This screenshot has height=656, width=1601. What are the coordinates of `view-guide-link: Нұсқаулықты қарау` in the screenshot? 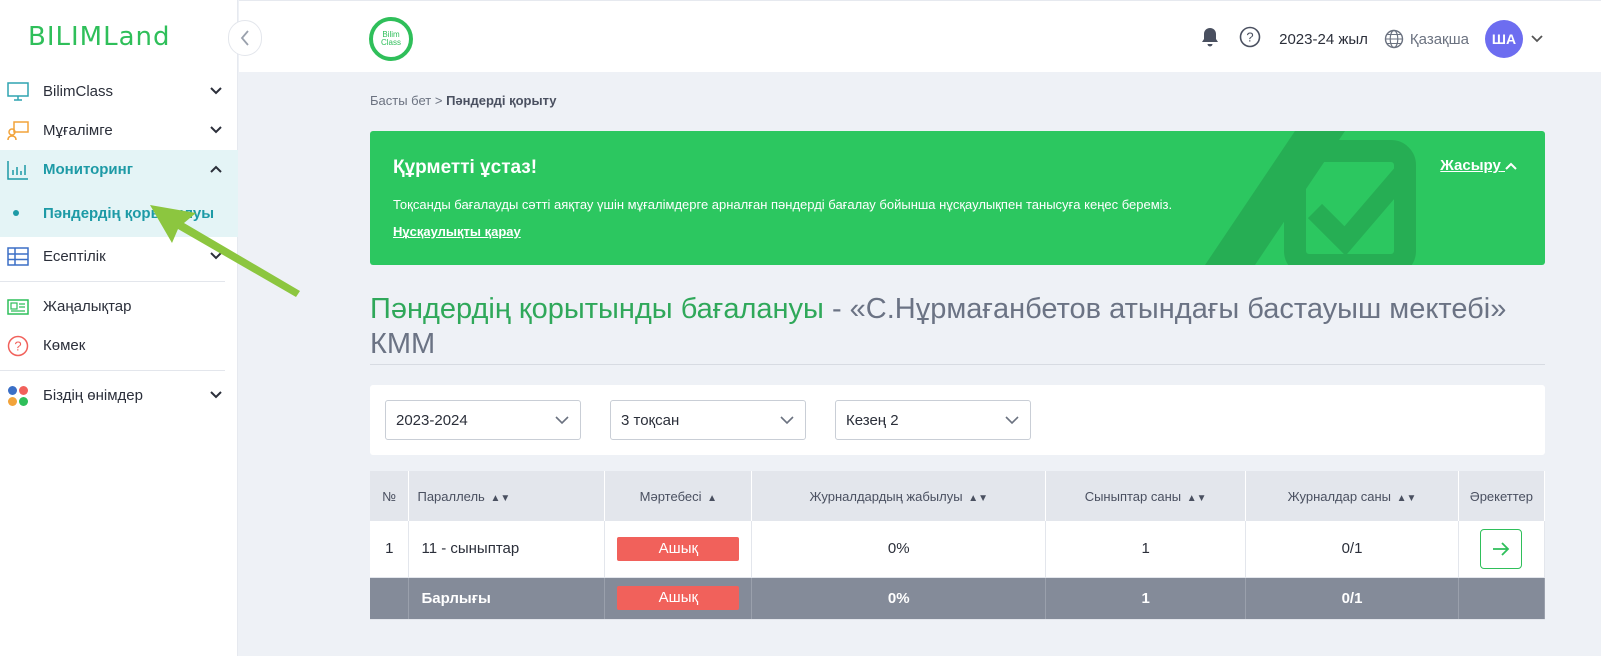 It's located at (457, 231).